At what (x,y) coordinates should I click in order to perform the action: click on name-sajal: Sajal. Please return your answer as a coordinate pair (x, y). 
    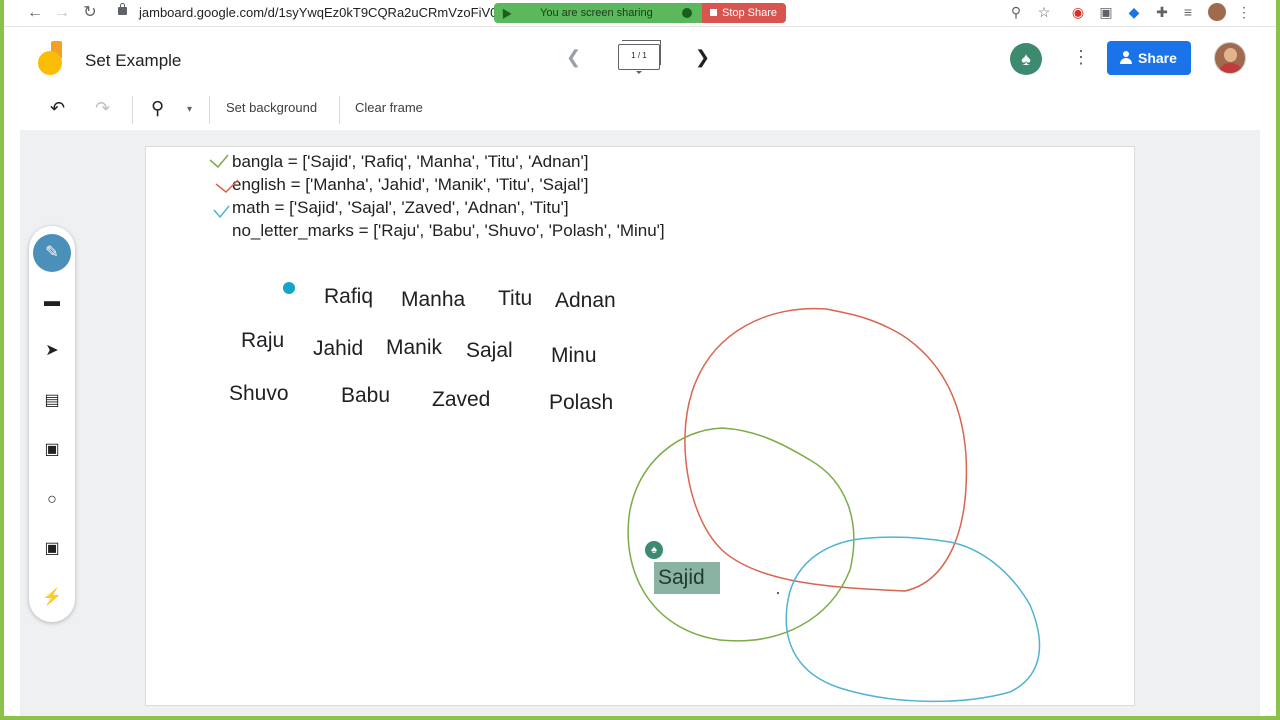
    Looking at the image, I should click on (489, 351).